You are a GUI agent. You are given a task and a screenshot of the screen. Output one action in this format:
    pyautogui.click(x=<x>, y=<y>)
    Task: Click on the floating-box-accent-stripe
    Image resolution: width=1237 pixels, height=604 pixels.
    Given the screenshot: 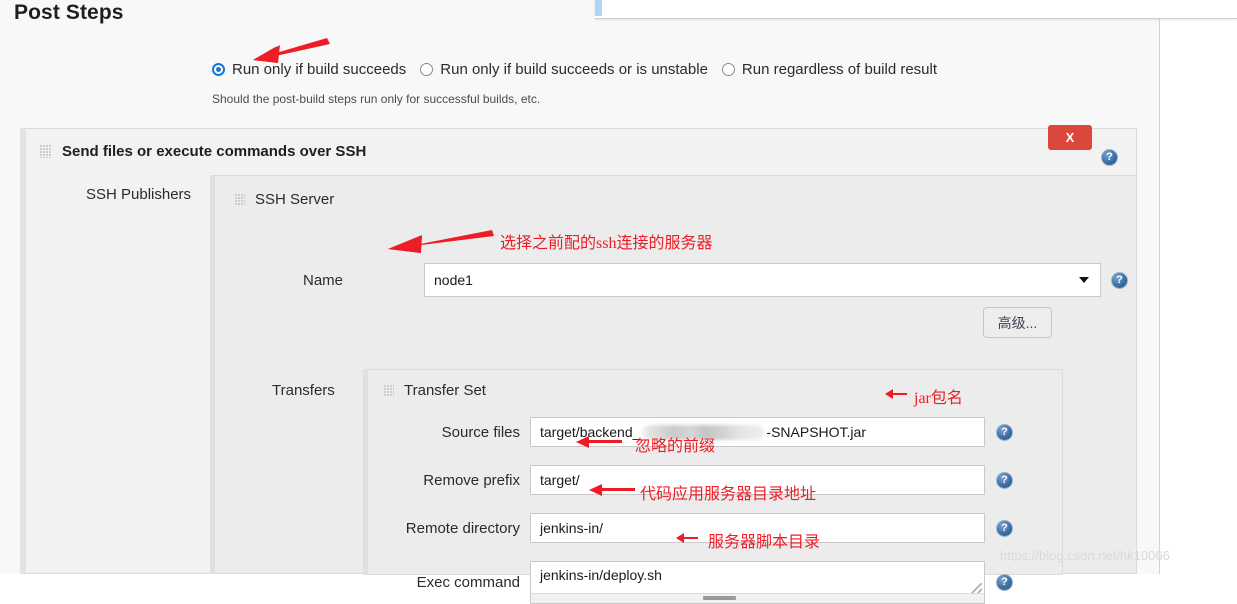 What is the action you would take?
    pyautogui.click(x=598, y=8)
    